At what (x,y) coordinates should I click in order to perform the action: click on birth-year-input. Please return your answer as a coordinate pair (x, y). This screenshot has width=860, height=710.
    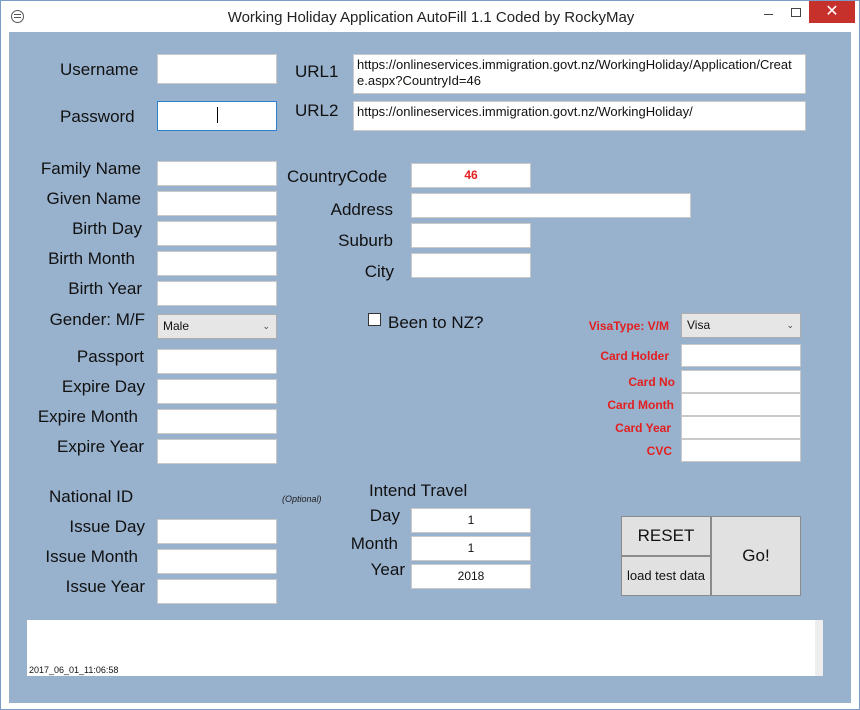
    Looking at the image, I should click on (217, 293).